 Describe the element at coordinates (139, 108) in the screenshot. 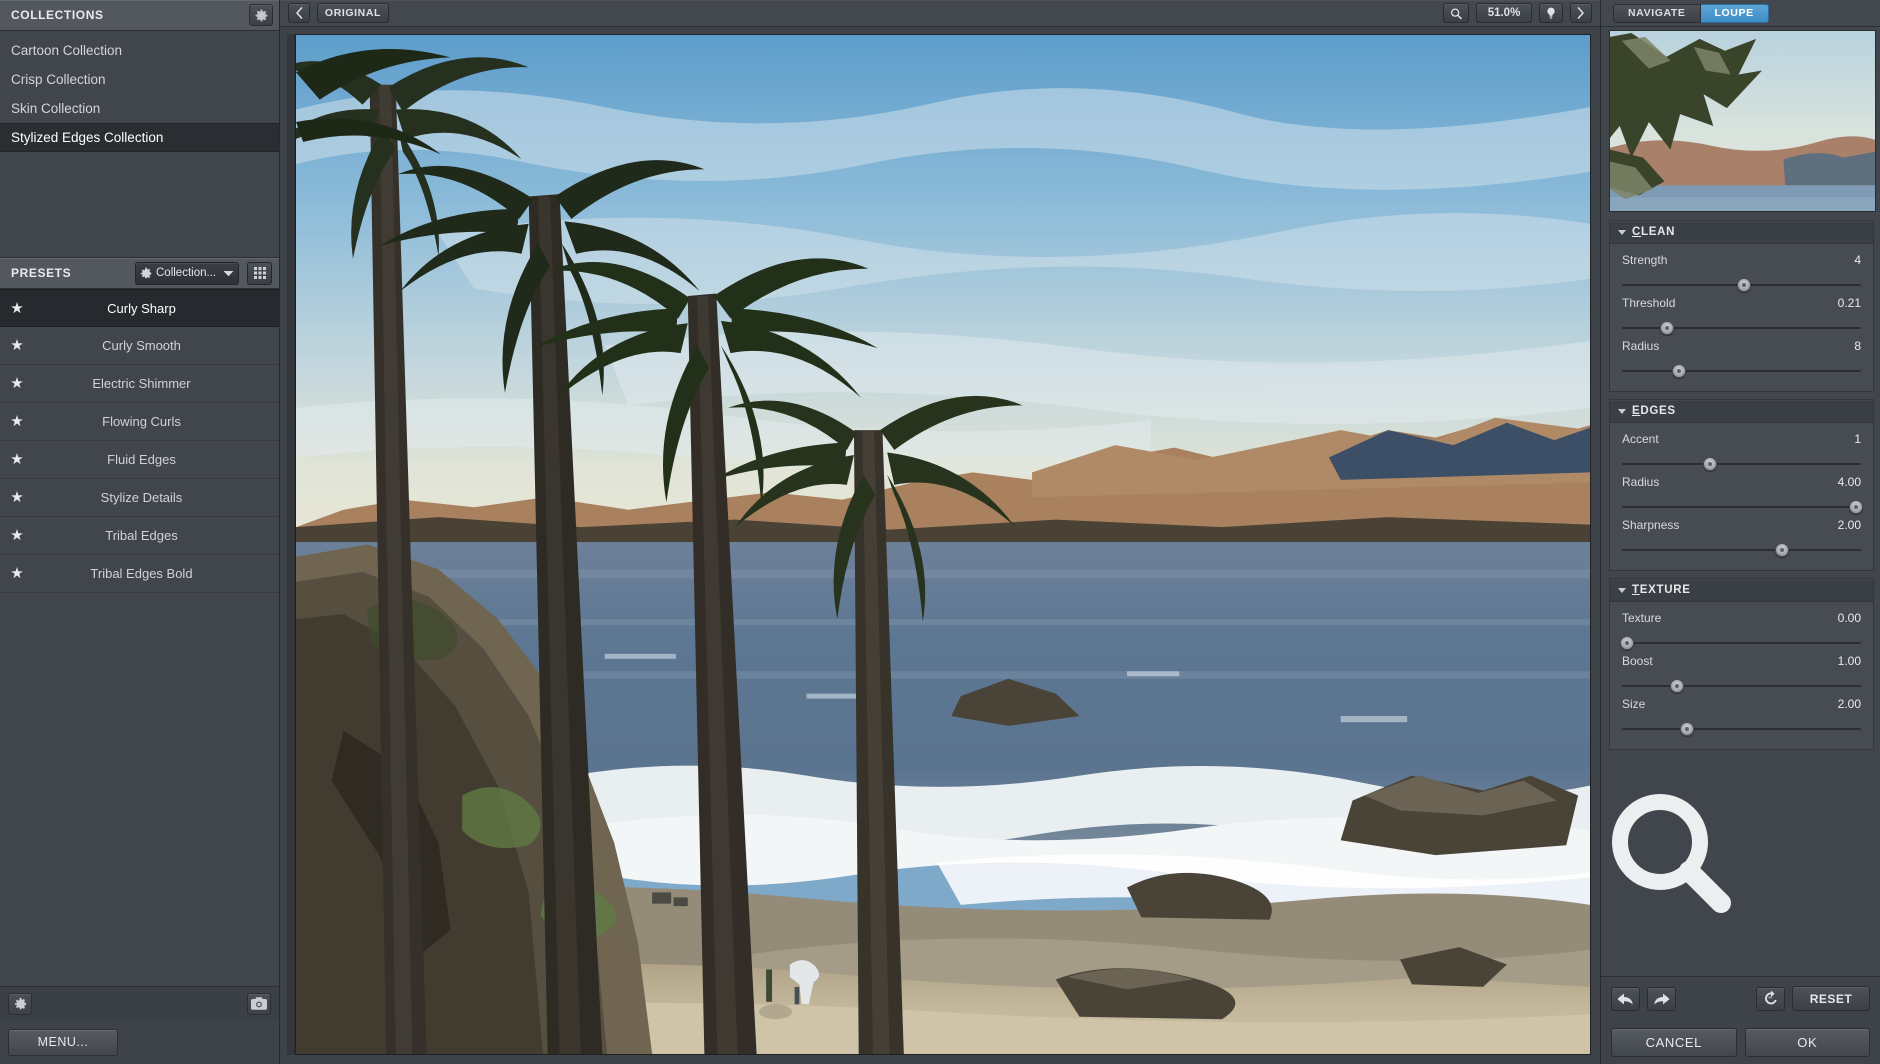

I see `collection-item-skin: Skin Collection` at that location.